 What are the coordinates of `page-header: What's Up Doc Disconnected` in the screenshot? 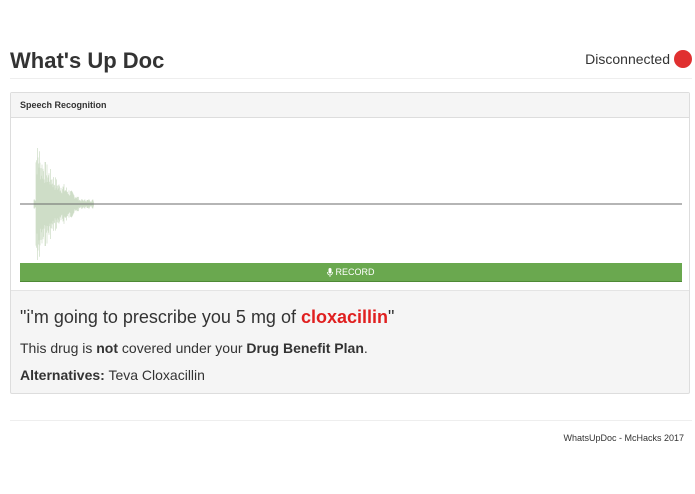 It's located at (351, 61).